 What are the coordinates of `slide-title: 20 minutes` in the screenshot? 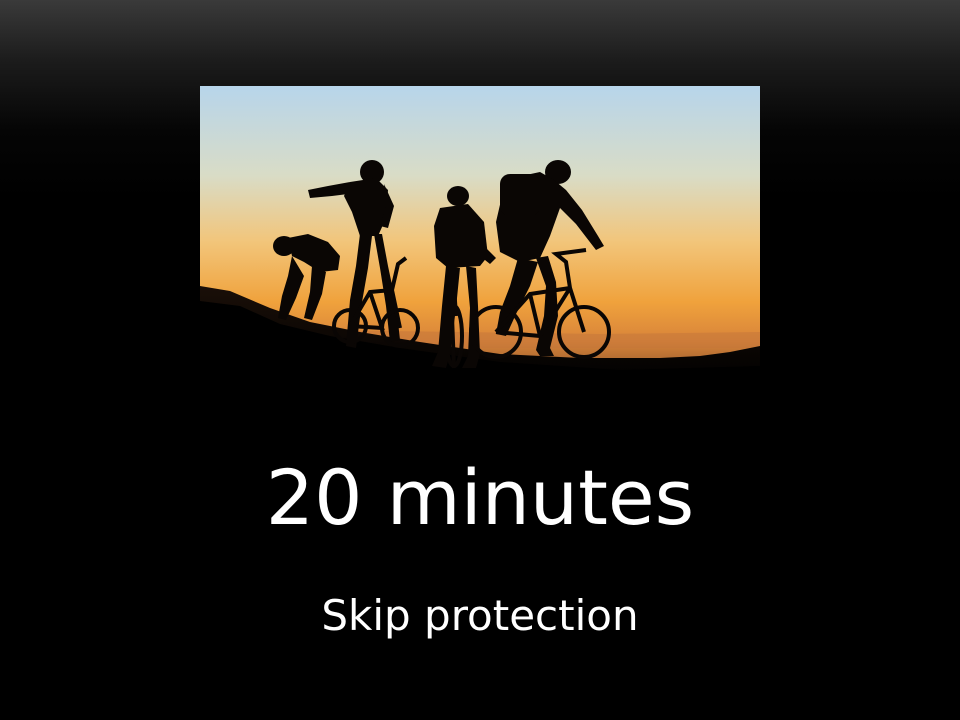 It's located at (480, 497).